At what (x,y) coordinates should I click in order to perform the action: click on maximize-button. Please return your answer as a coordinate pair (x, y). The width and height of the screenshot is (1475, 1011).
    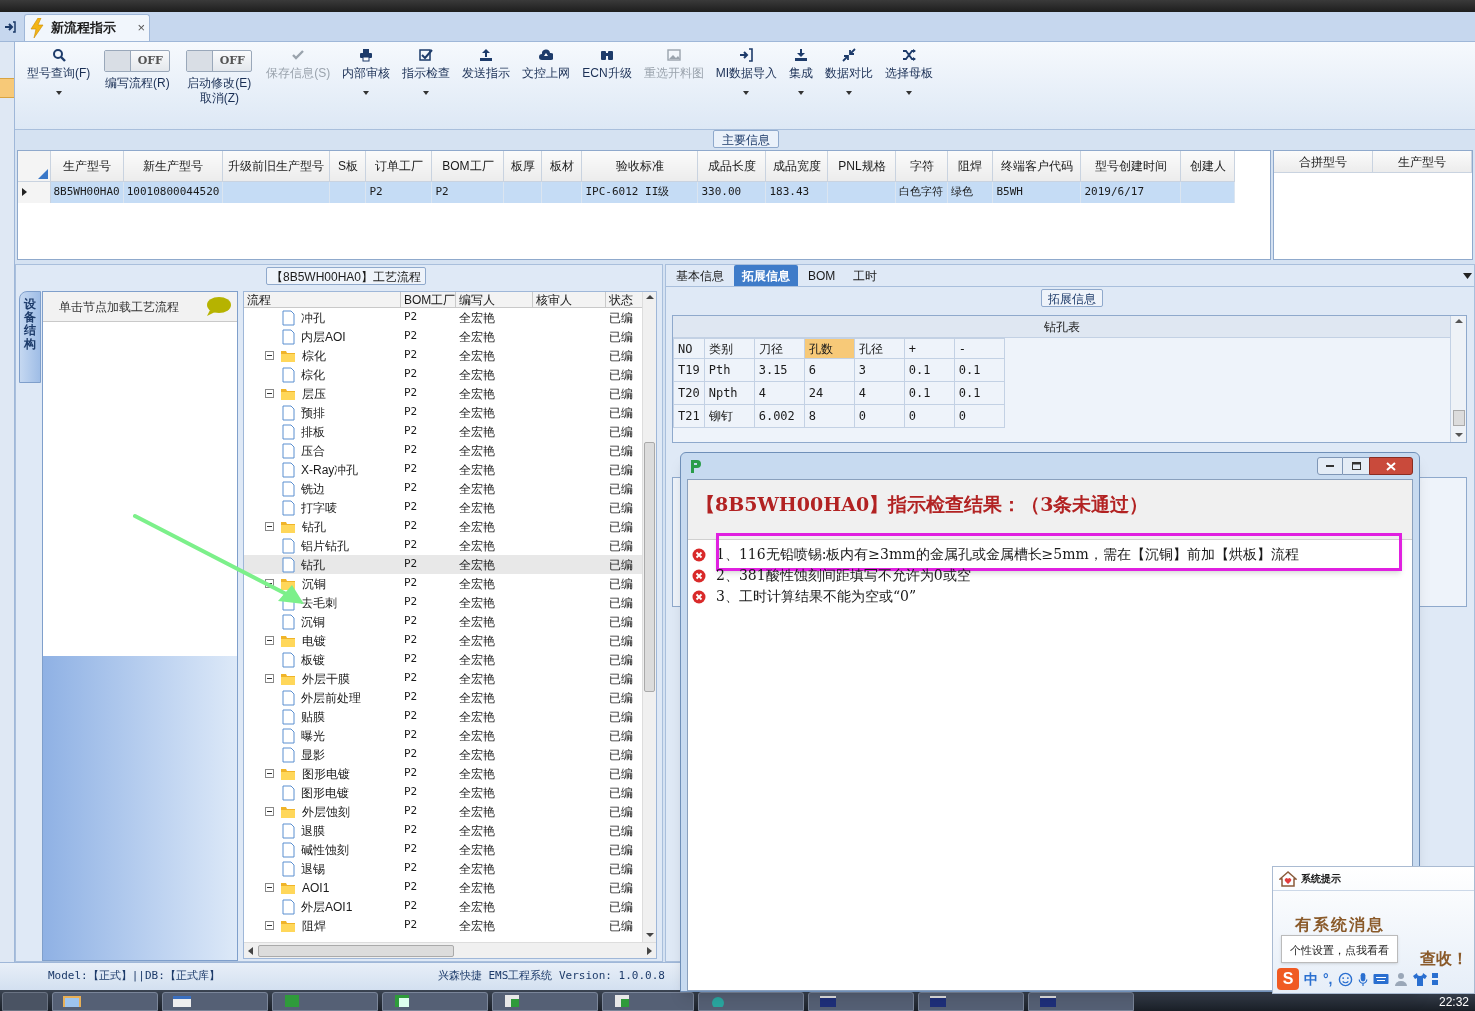
    Looking at the image, I should click on (1356, 466).